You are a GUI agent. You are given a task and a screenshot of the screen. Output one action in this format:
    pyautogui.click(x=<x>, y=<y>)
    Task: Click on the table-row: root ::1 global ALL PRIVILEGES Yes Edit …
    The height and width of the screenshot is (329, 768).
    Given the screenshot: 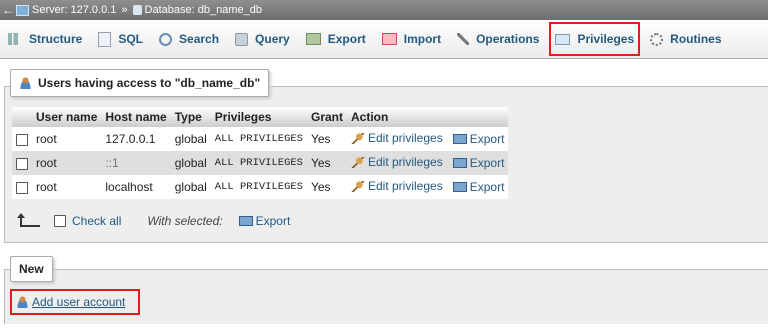 What is the action you would take?
    pyautogui.click(x=260, y=163)
    